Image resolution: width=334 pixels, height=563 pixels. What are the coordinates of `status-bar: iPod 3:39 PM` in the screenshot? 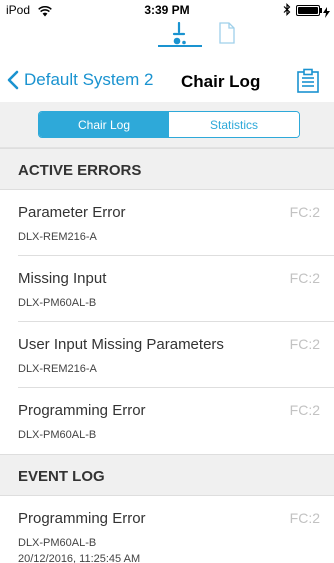 It's located at (167, 10).